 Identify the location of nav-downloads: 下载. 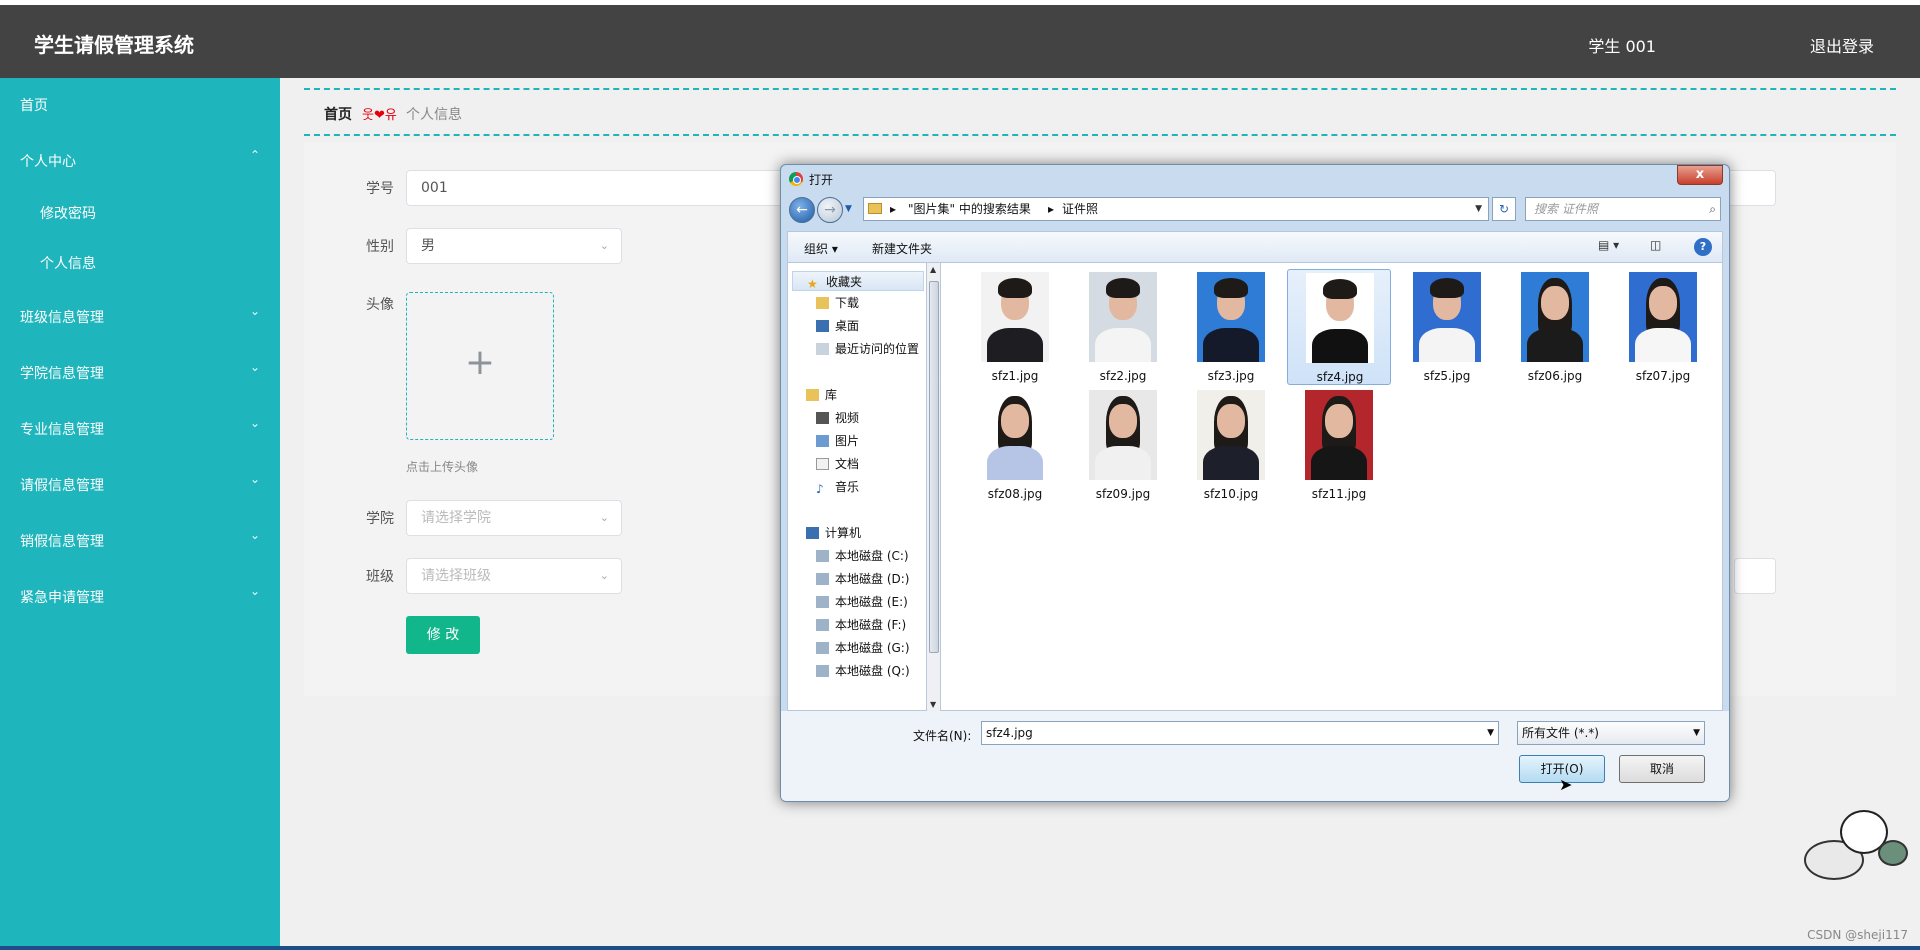
(837, 303).